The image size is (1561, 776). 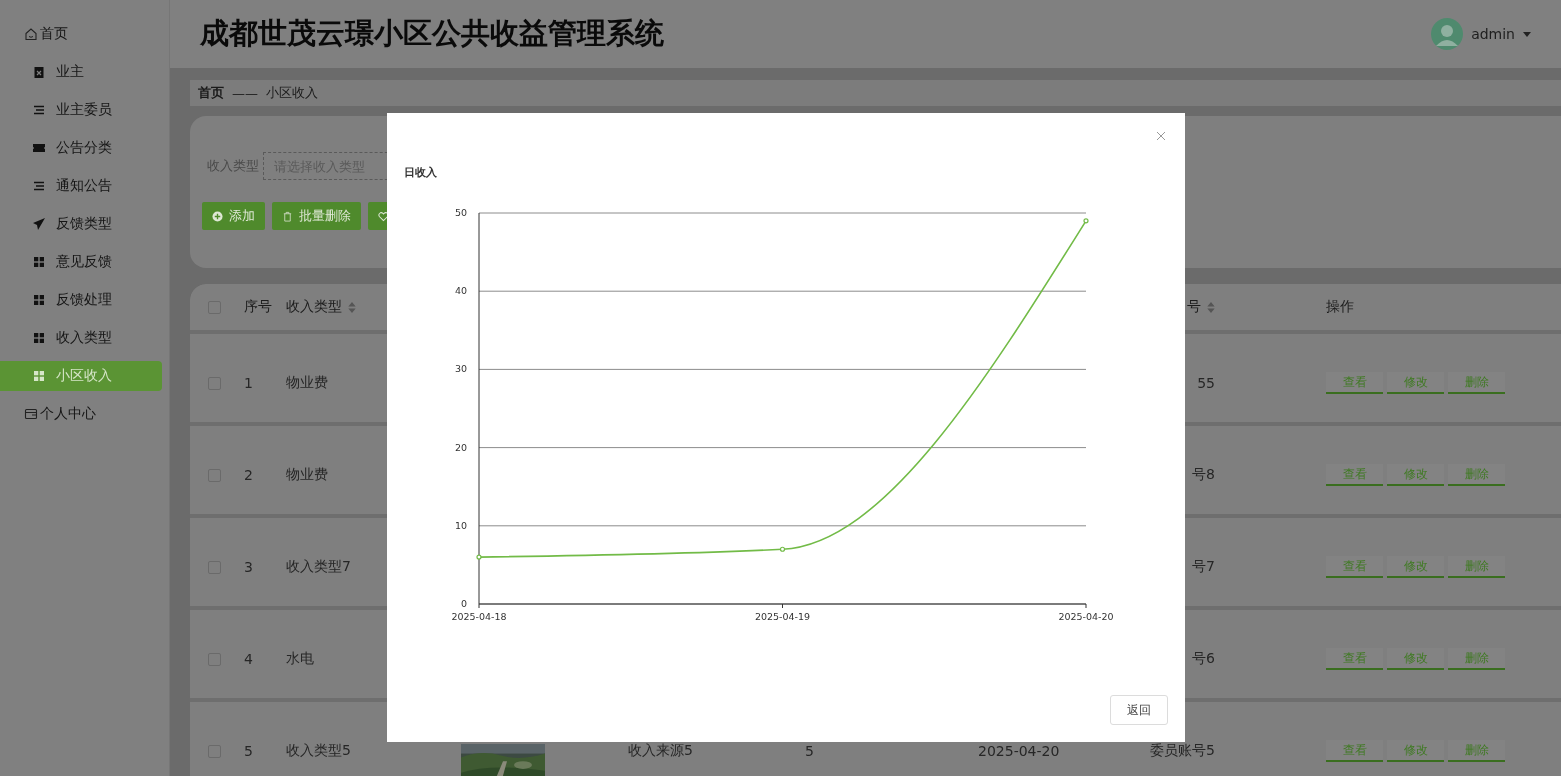 I want to click on axis-label: 30, so click(x=460, y=369).